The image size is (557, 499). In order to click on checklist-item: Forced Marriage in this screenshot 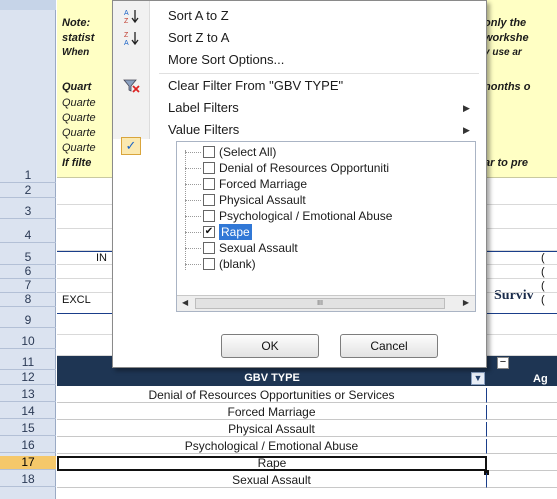, I will do `click(326, 184)`.